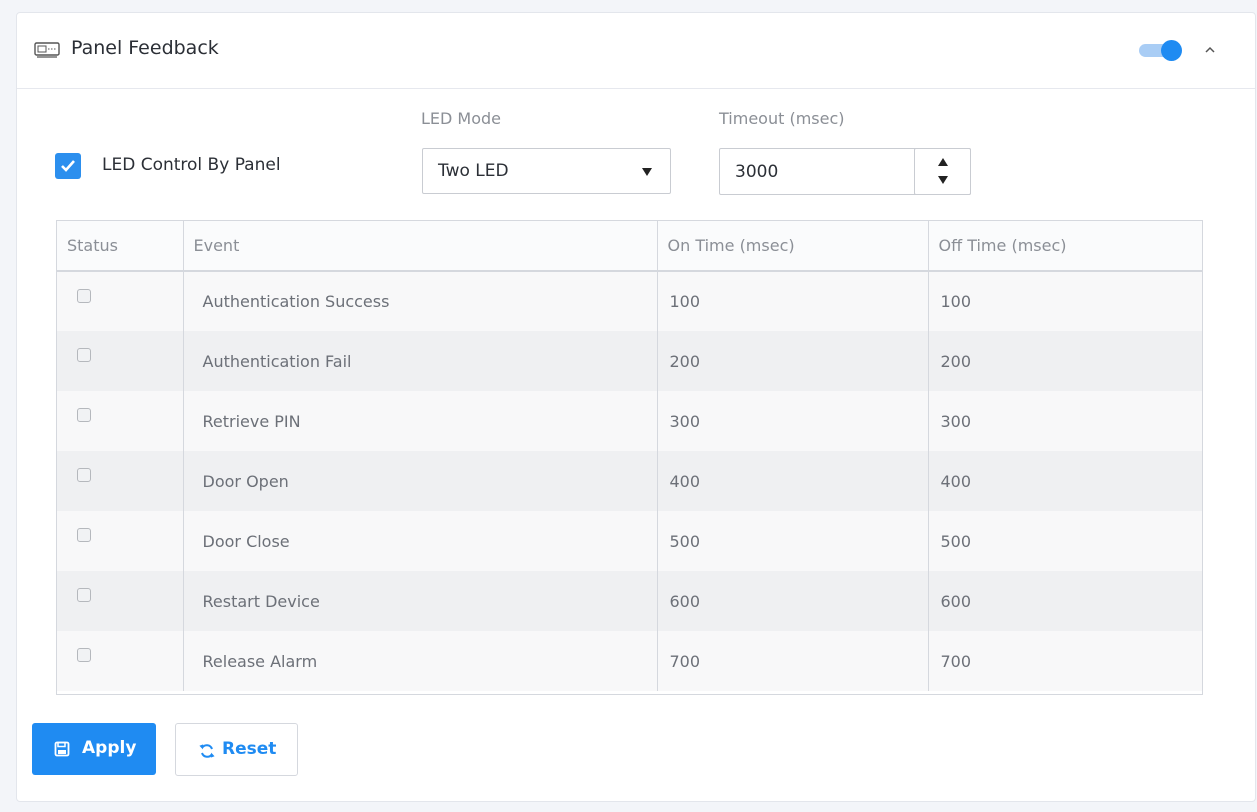  I want to click on event-cell: Release Alarm, so click(420, 661).